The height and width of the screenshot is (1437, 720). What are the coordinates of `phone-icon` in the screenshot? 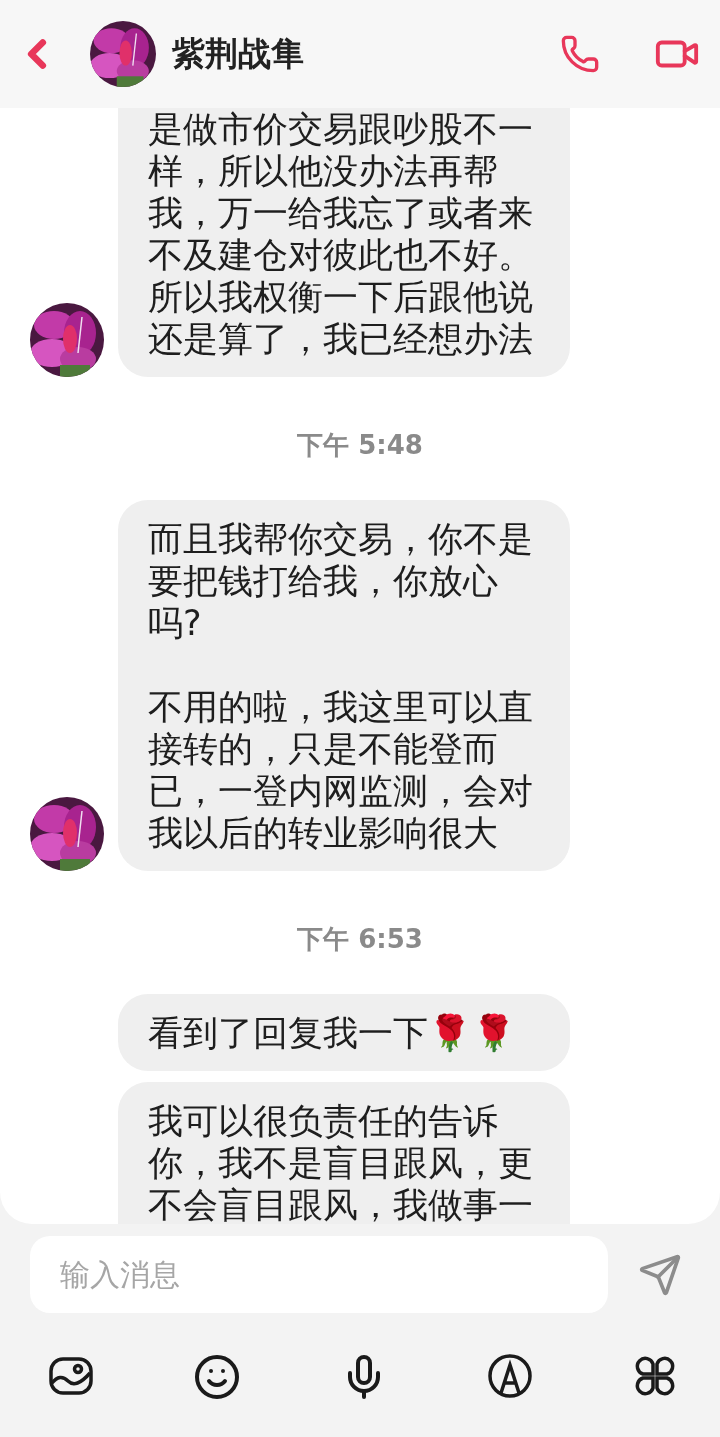 It's located at (580, 54).